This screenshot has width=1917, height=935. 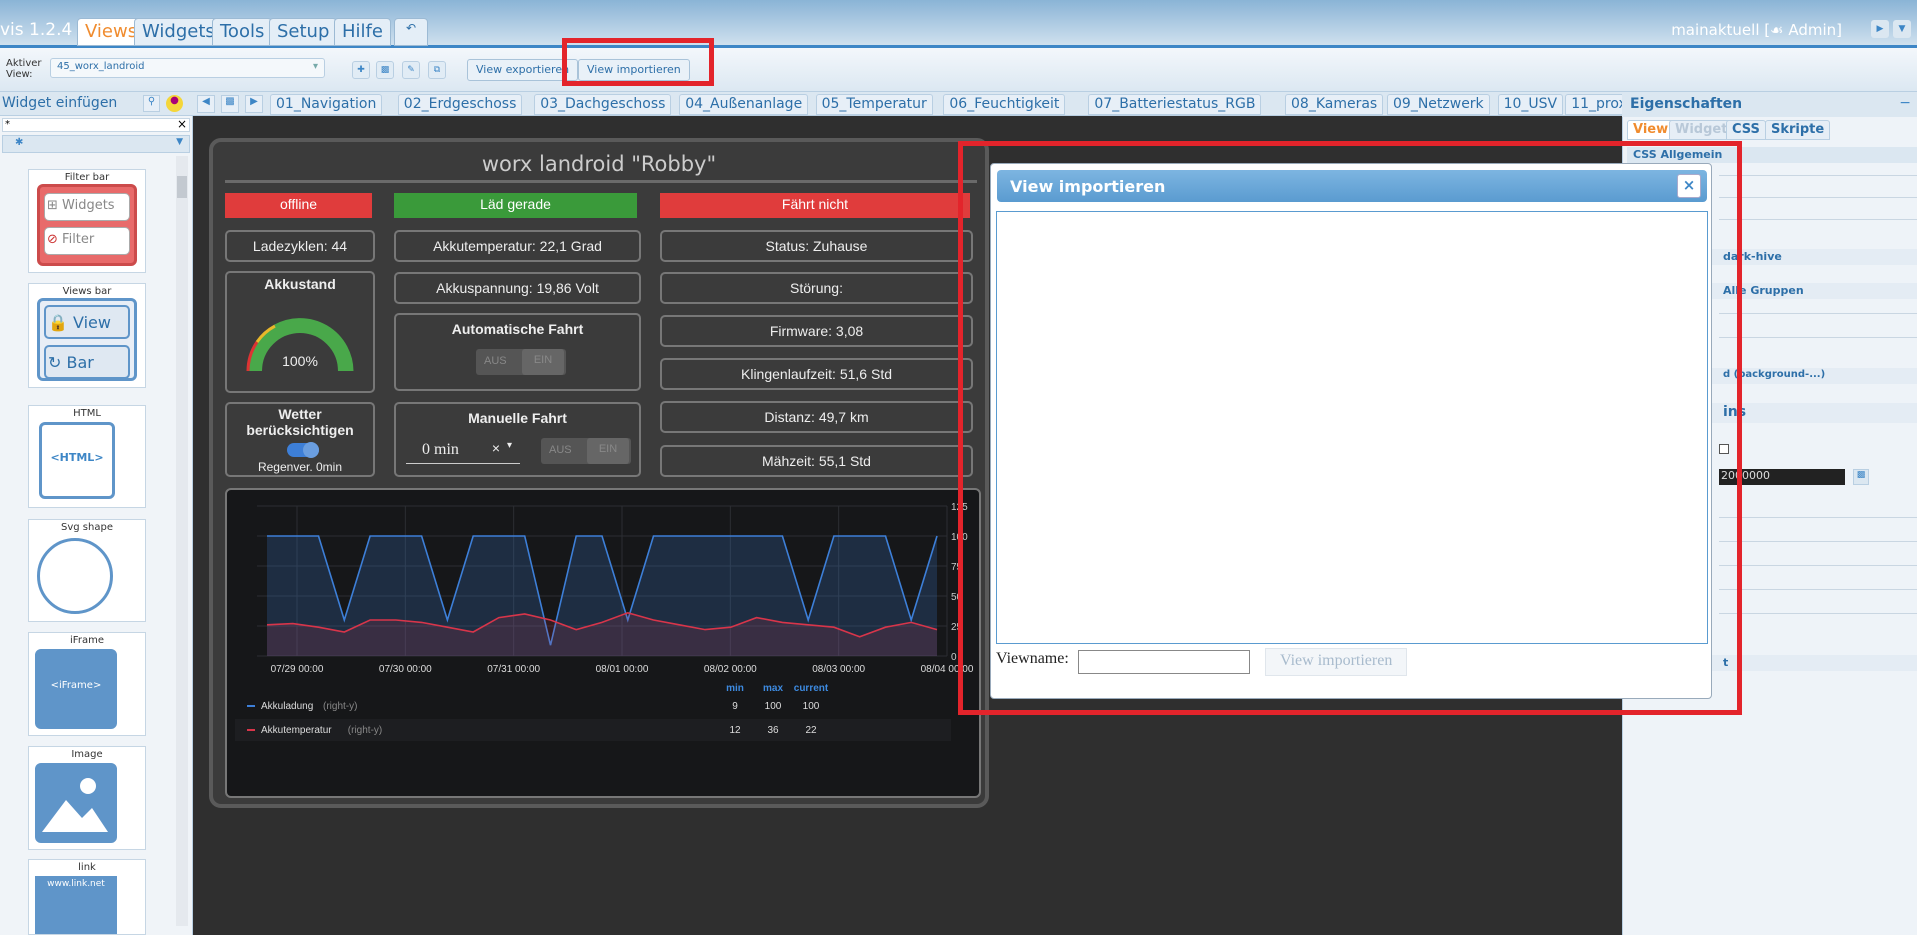 What do you see at coordinates (182, 187) in the screenshot?
I see `scrollbar-thumb` at bounding box center [182, 187].